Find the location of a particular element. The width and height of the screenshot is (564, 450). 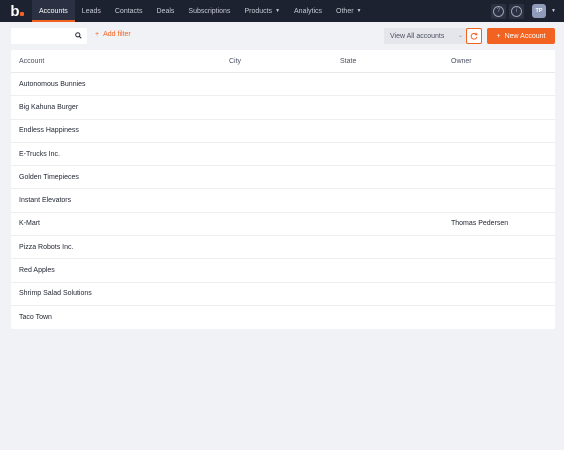

account-name-cell: Golden Timepieces is located at coordinates (116, 177).